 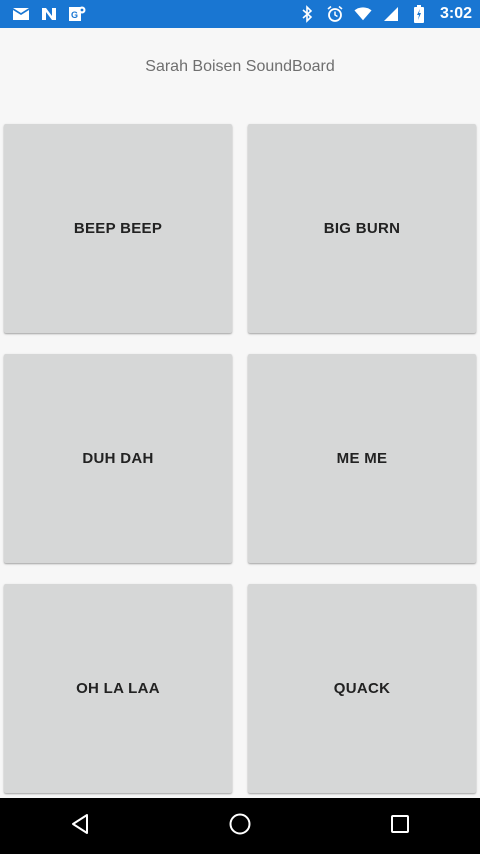 I want to click on notification-icons: G, so click(x=49, y=14).